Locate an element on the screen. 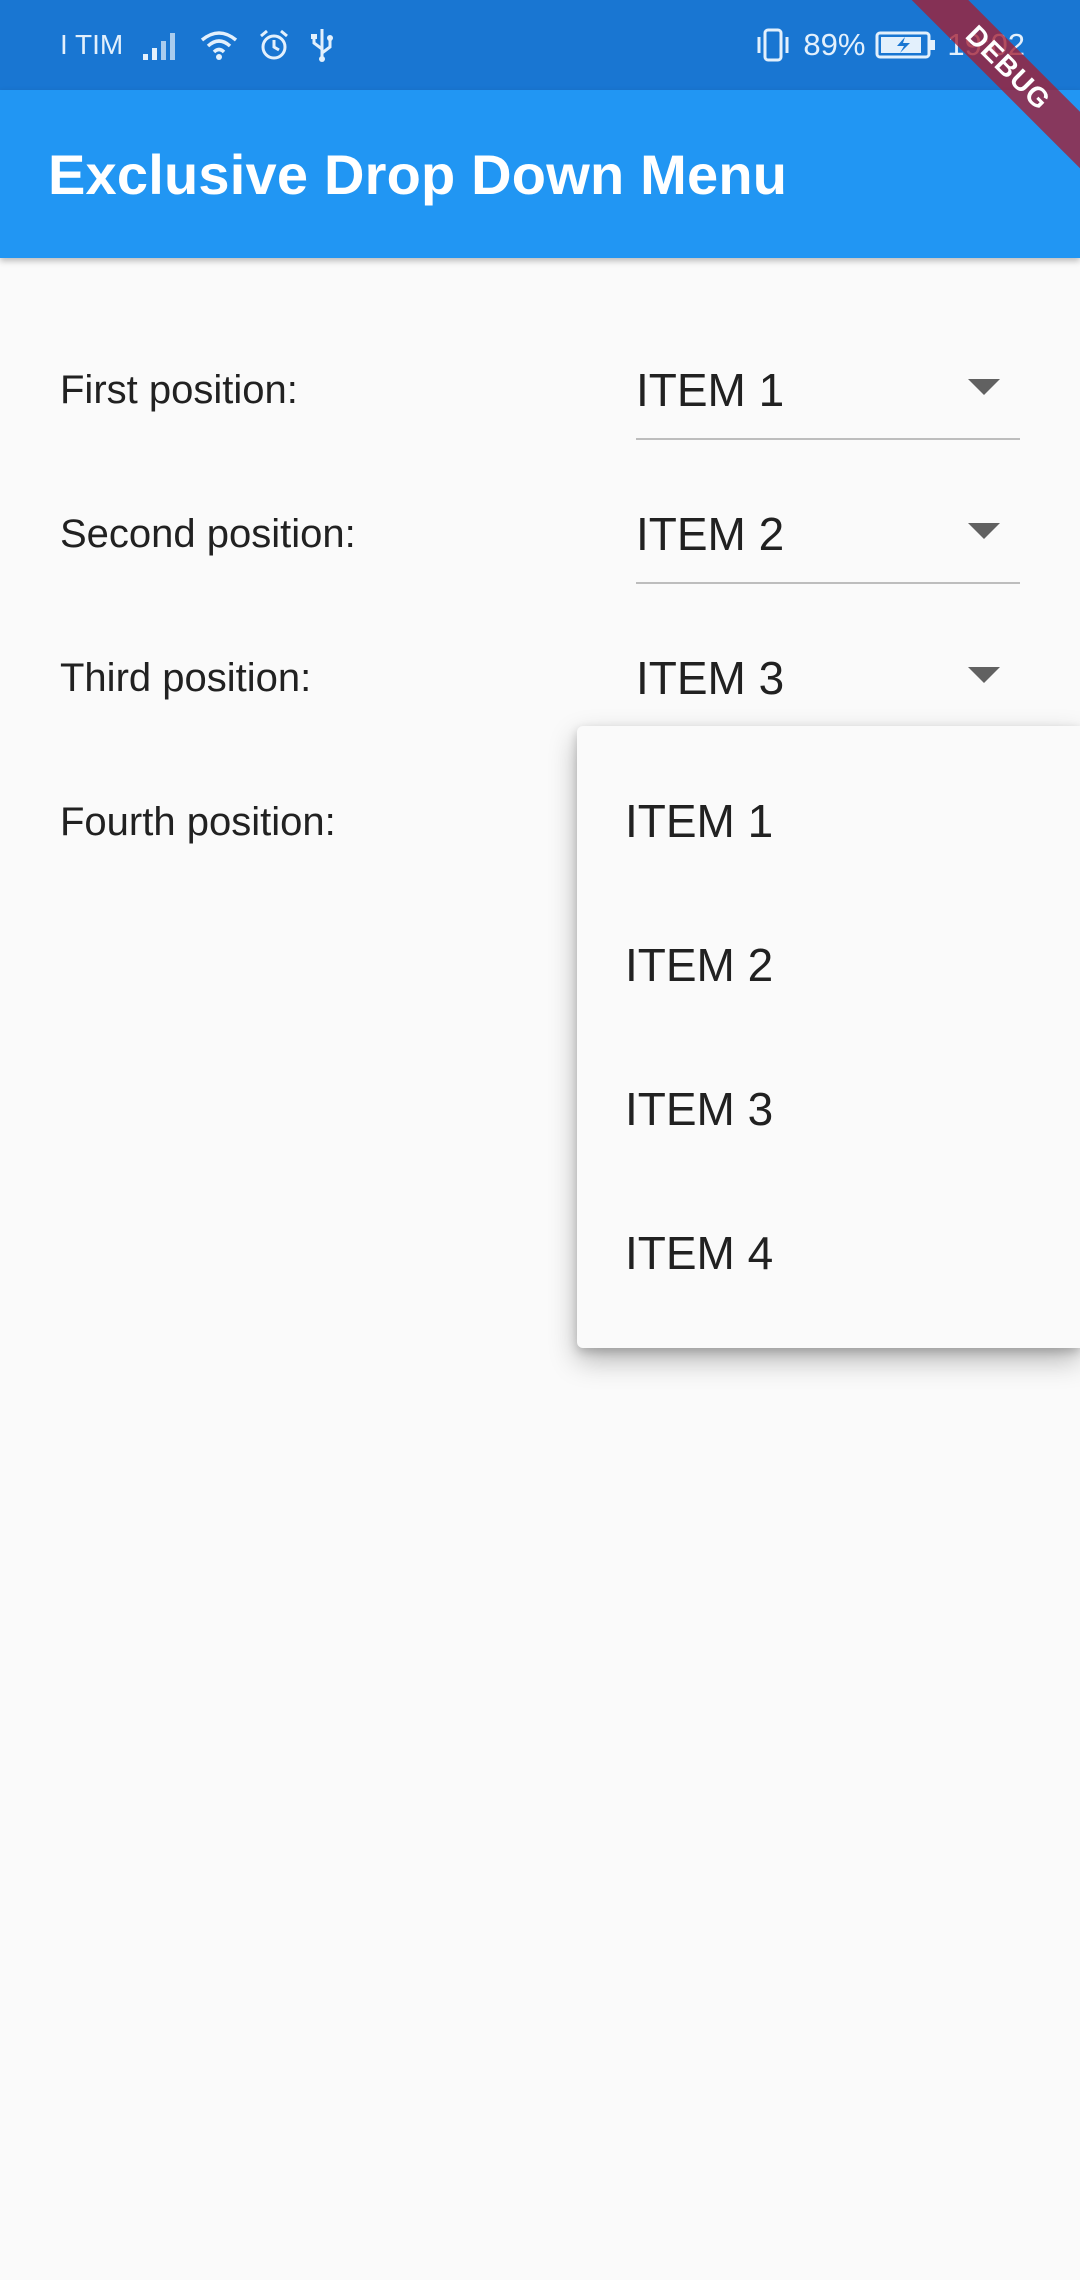 The width and height of the screenshot is (1080, 2280). carrier-label: I TIM is located at coordinates (92, 44).